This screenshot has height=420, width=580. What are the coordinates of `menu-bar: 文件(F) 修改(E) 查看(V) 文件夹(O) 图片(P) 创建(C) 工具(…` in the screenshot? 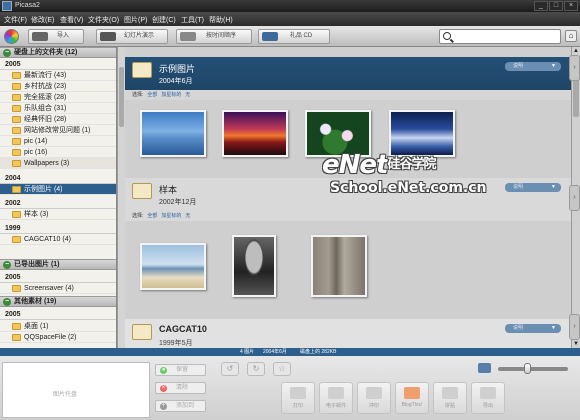 It's located at (290, 19).